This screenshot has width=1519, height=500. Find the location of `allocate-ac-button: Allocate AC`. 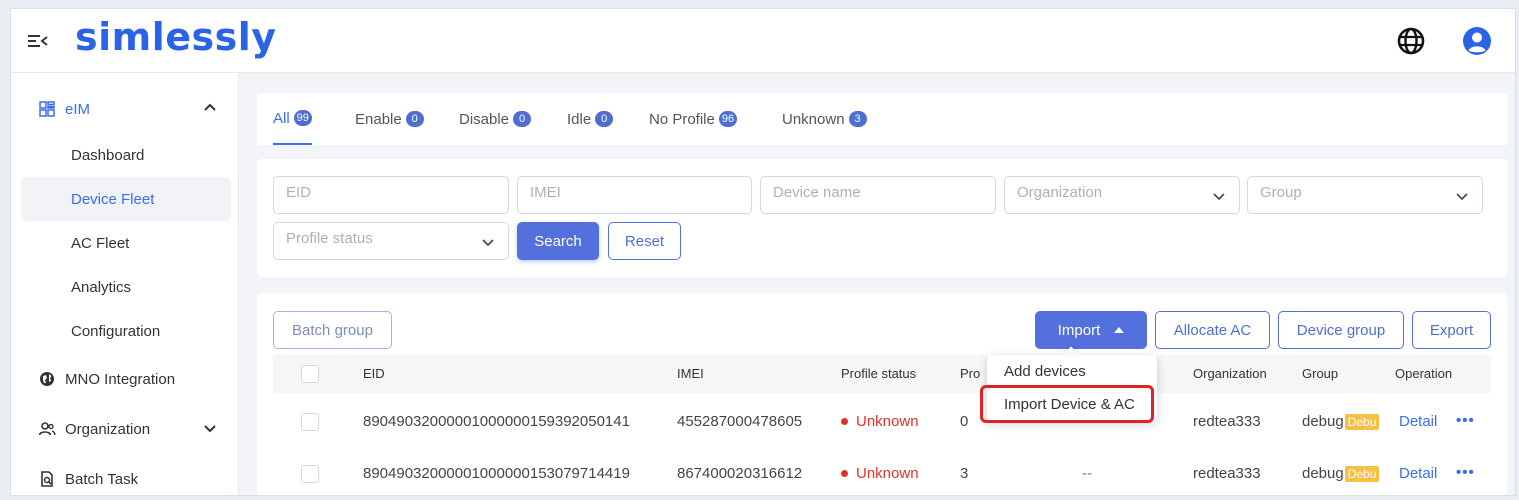

allocate-ac-button: Allocate AC is located at coordinates (1212, 330).